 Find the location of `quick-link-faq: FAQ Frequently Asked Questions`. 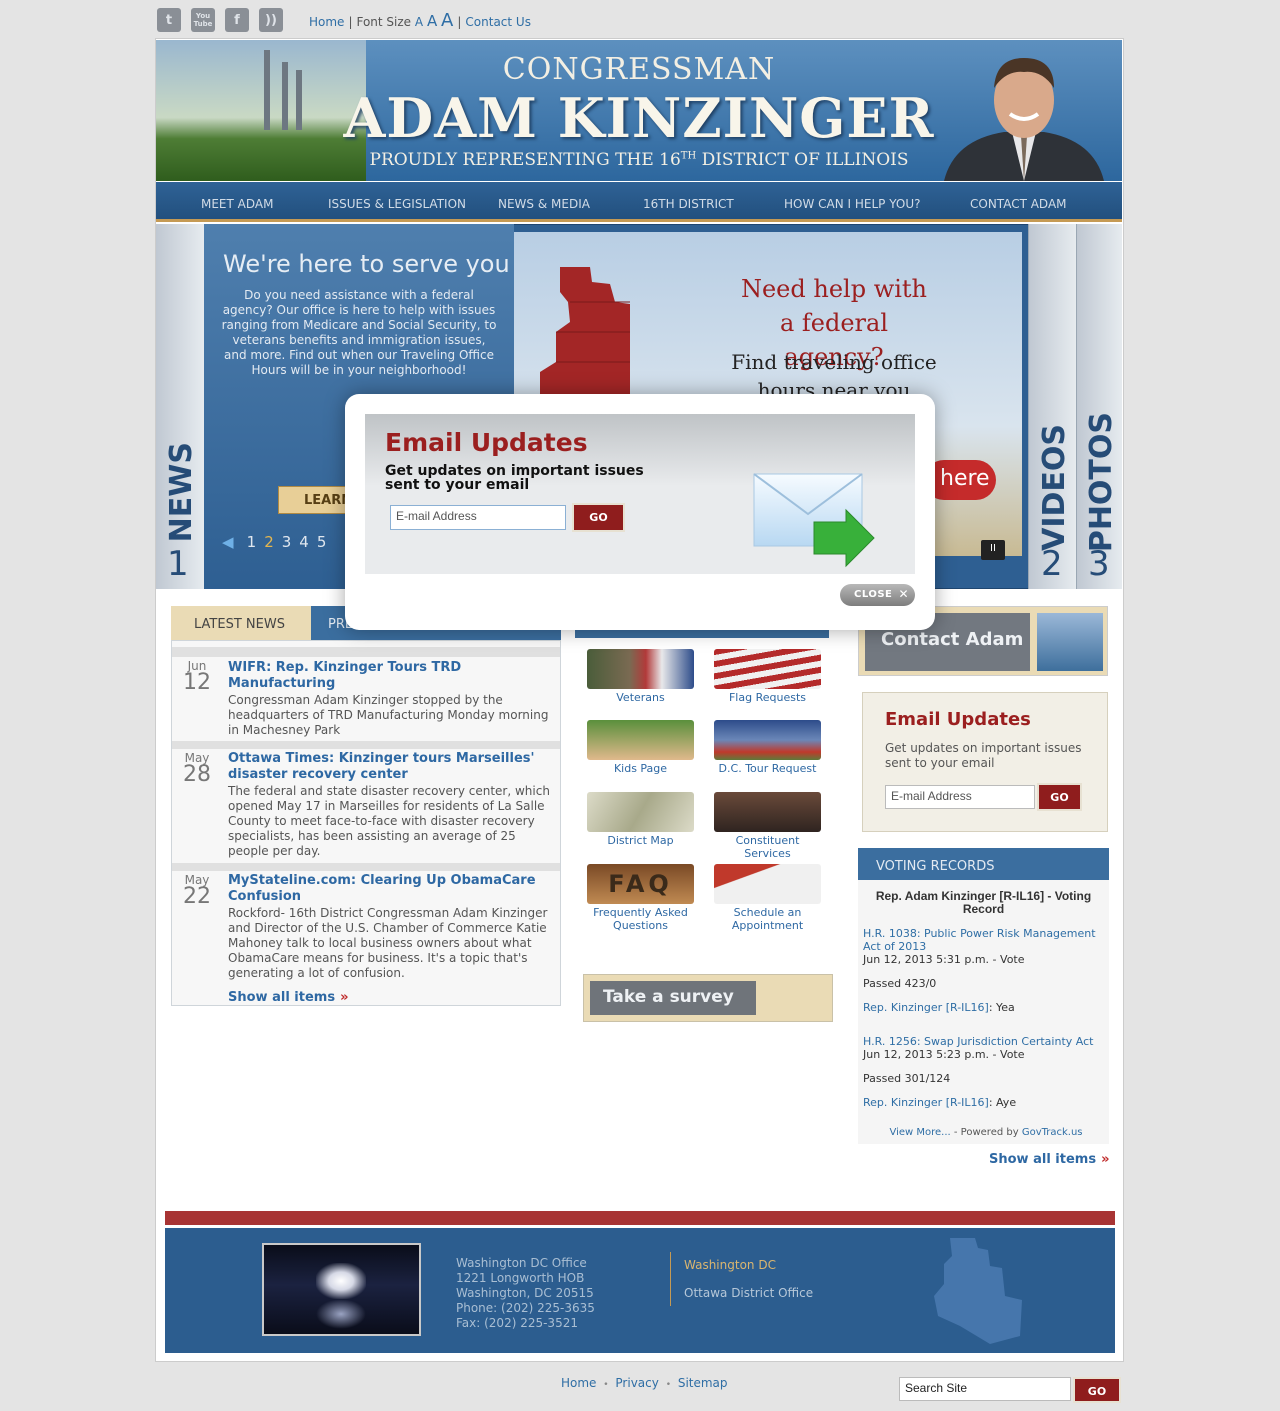

quick-link-faq: FAQ Frequently Asked Questions is located at coordinates (640, 898).